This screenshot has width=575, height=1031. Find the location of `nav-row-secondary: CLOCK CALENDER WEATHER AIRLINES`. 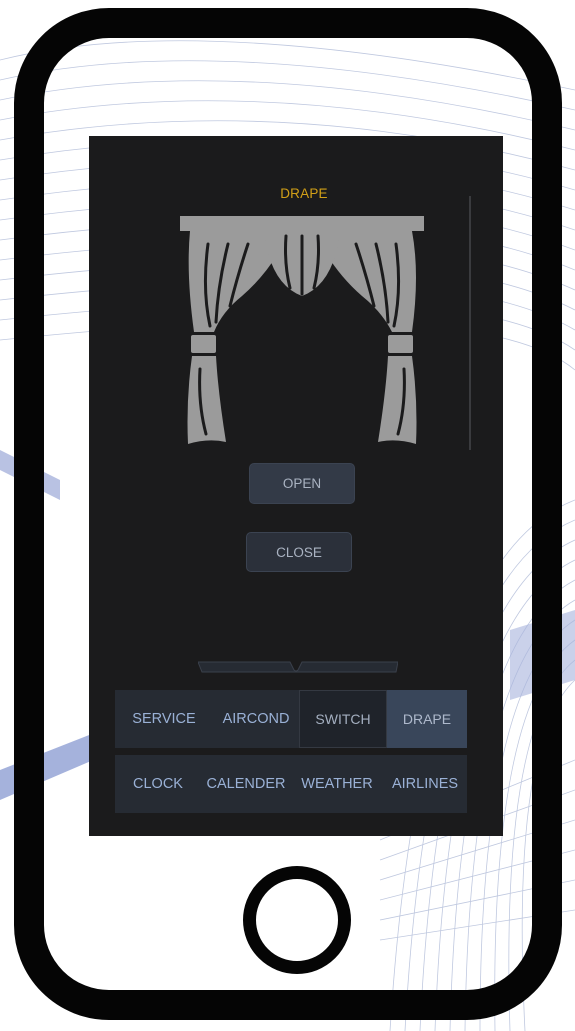

nav-row-secondary: CLOCK CALENDER WEATHER AIRLINES is located at coordinates (291, 784).